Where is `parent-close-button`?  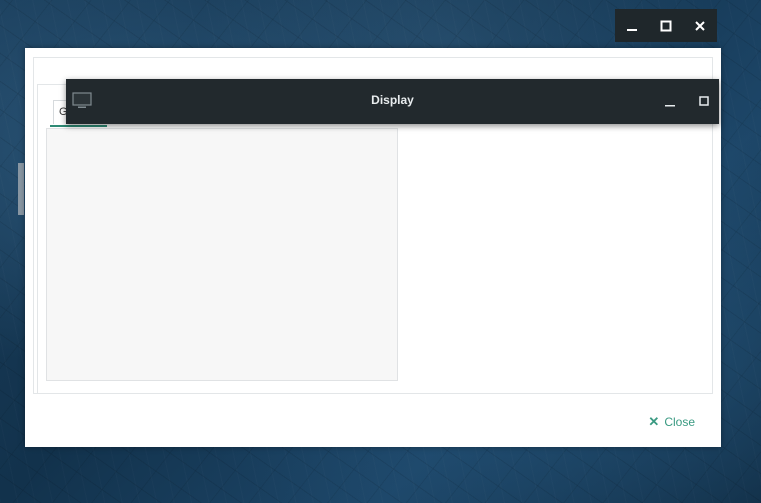
parent-close-button is located at coordinates (700, 26).